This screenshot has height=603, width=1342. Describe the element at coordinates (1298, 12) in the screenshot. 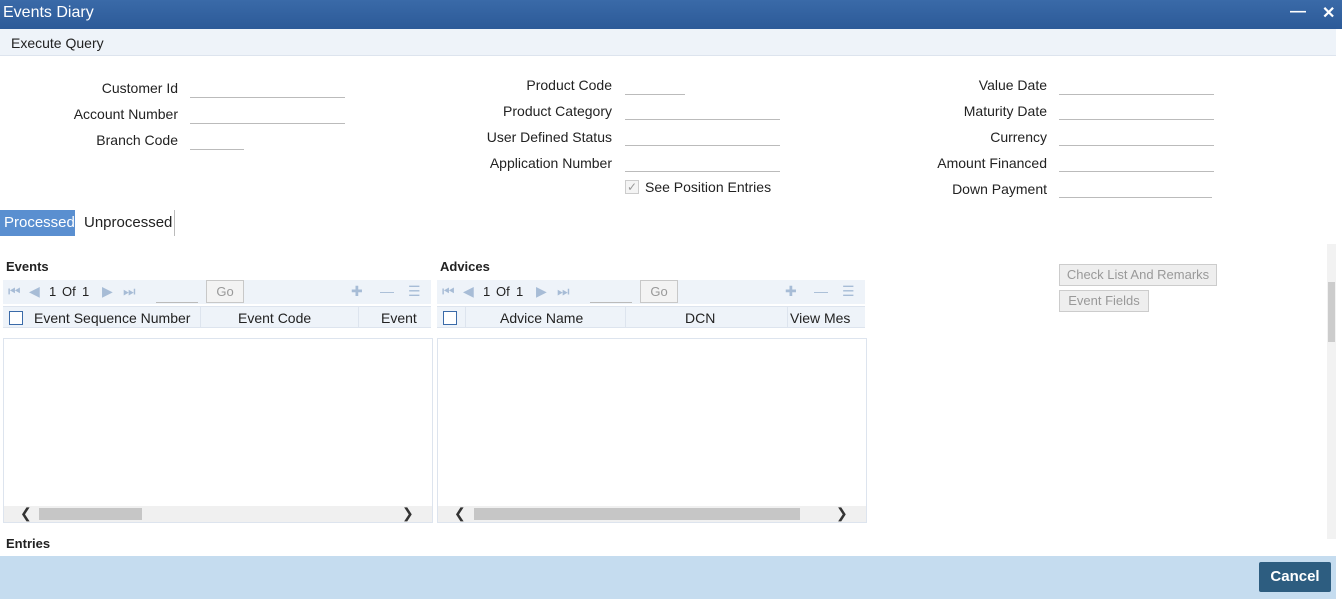

I see `minimize-icon: —` at that location.